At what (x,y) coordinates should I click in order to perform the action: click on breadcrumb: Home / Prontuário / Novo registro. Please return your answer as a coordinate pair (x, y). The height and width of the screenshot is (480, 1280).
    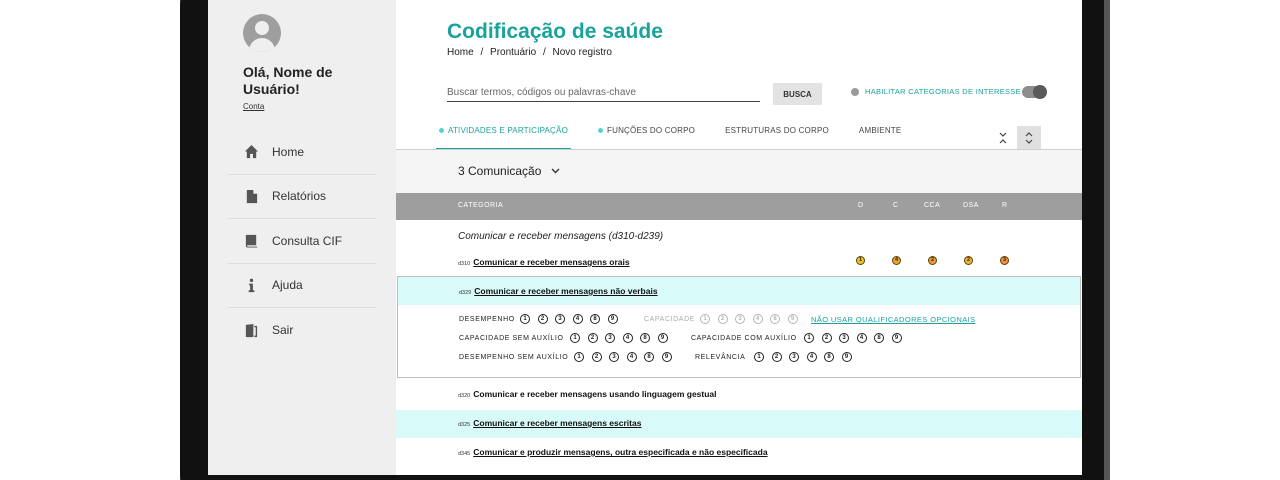
    Looking at the image, I should click on (531, 52).